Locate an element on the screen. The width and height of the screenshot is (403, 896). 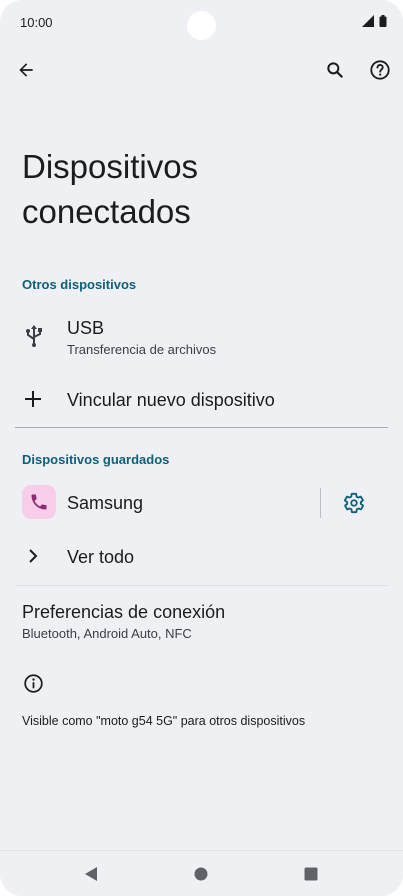
status-icons is located at coordinates (374, 21).